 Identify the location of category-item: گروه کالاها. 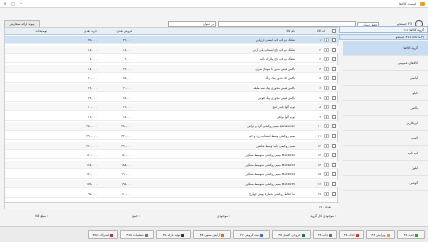
(385, 48).